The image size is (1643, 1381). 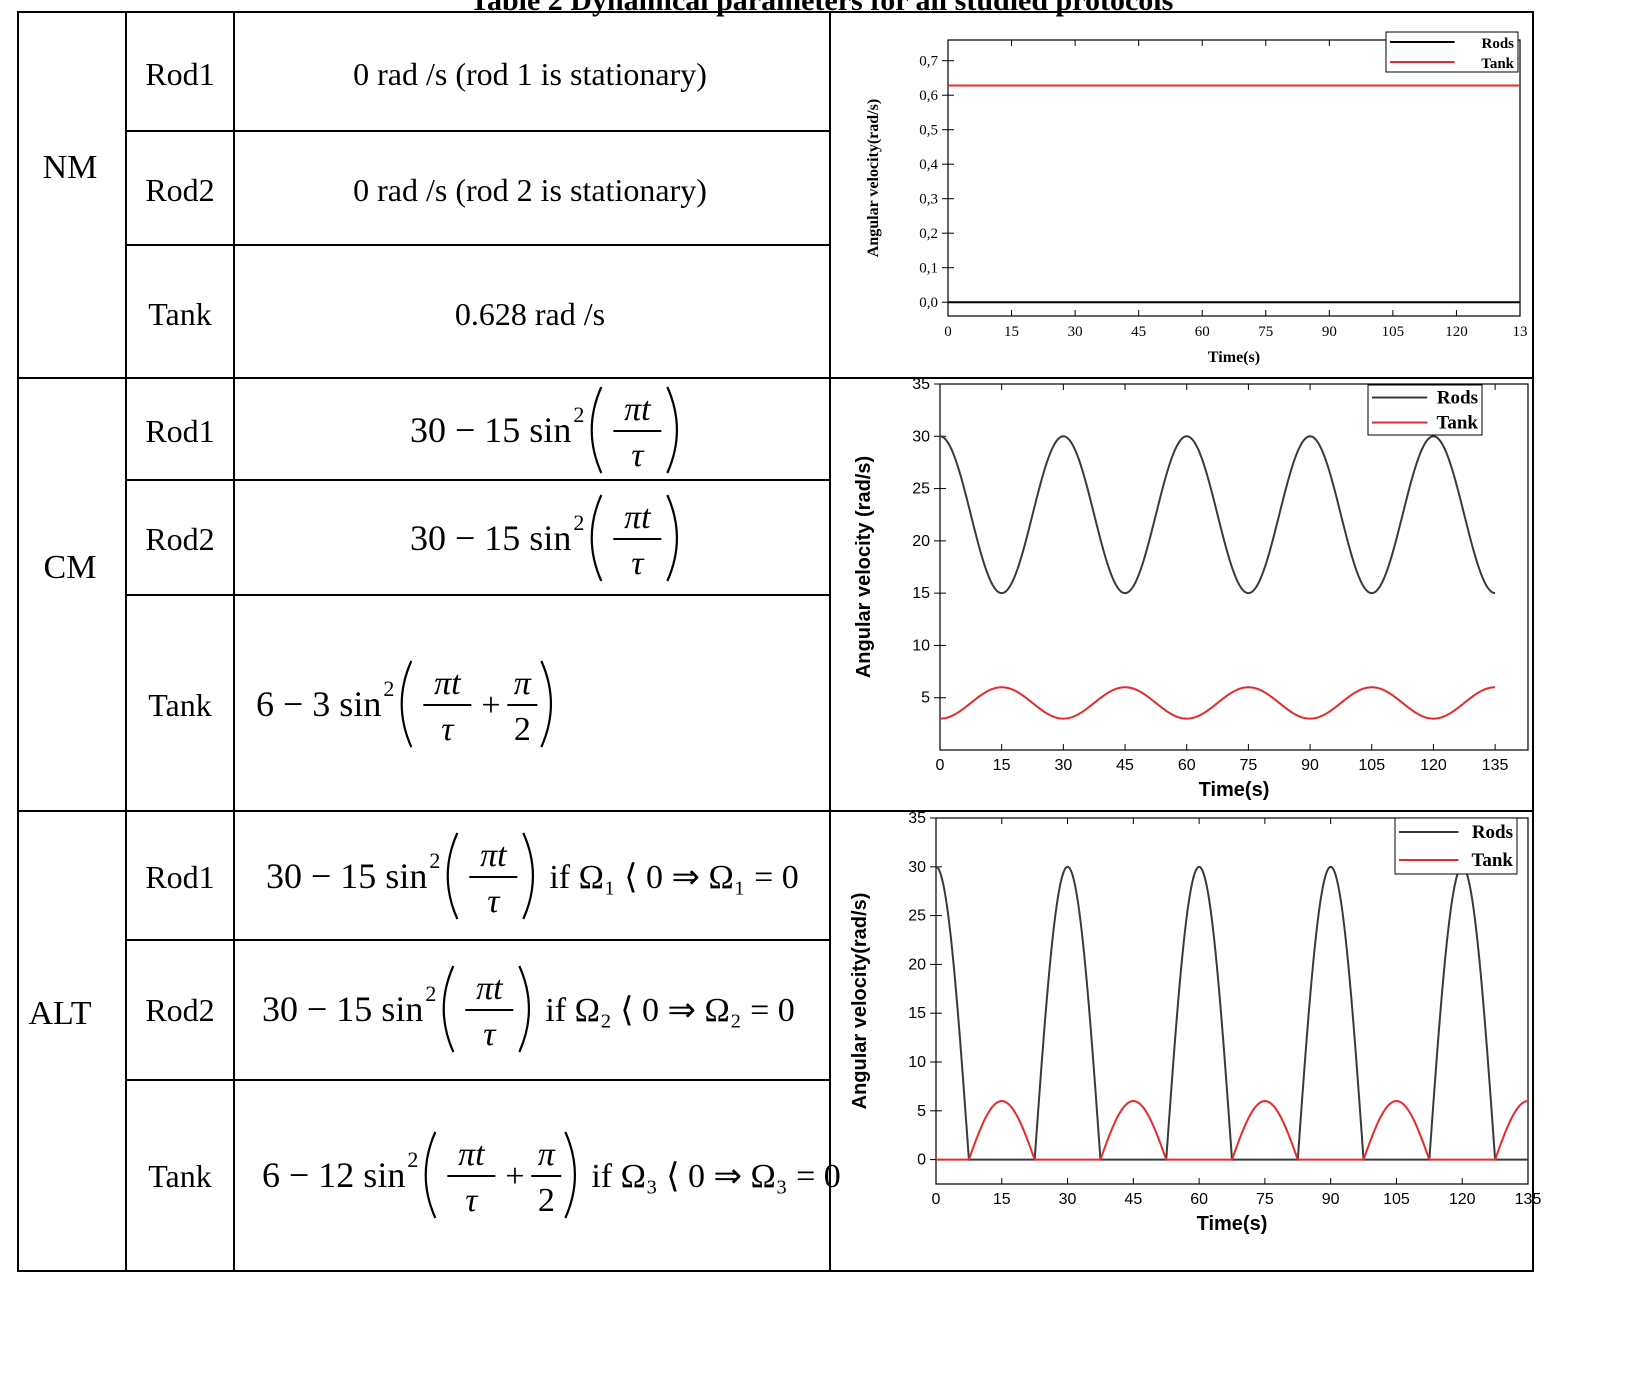 I want to click on protocol-label: CM, so click(x=70, y=567).